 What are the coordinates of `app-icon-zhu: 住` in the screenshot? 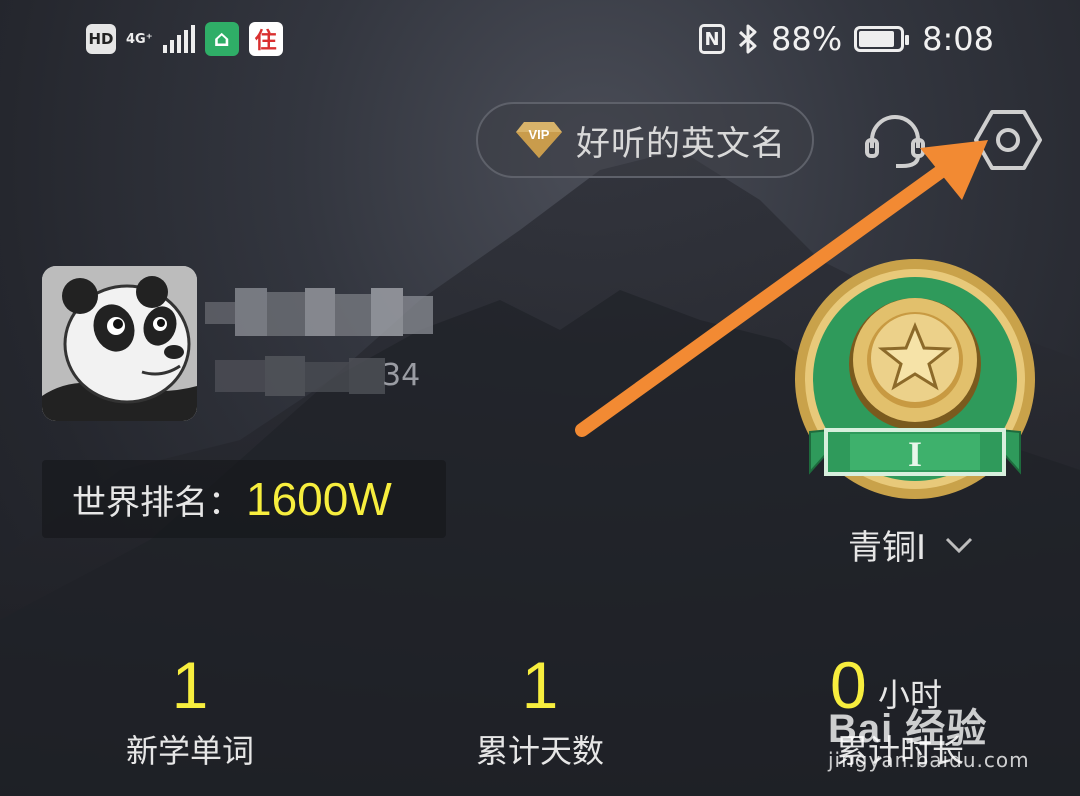 It's located at (265, 39).